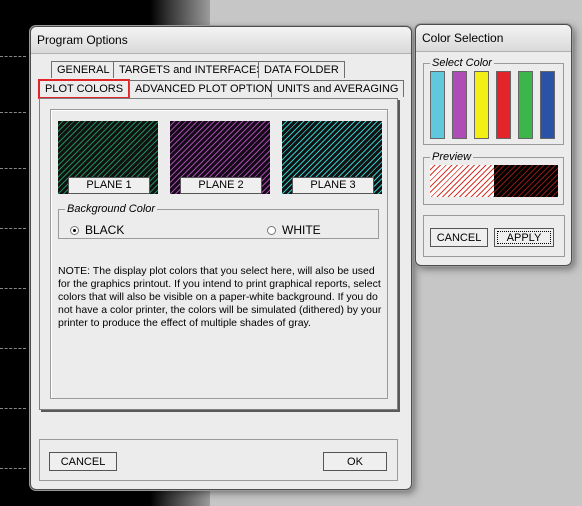  What do you see at coordinates (109, 185) in the screenshot?
I see `plane-1-button: PLANE 1` at bounding box center [109, 185].